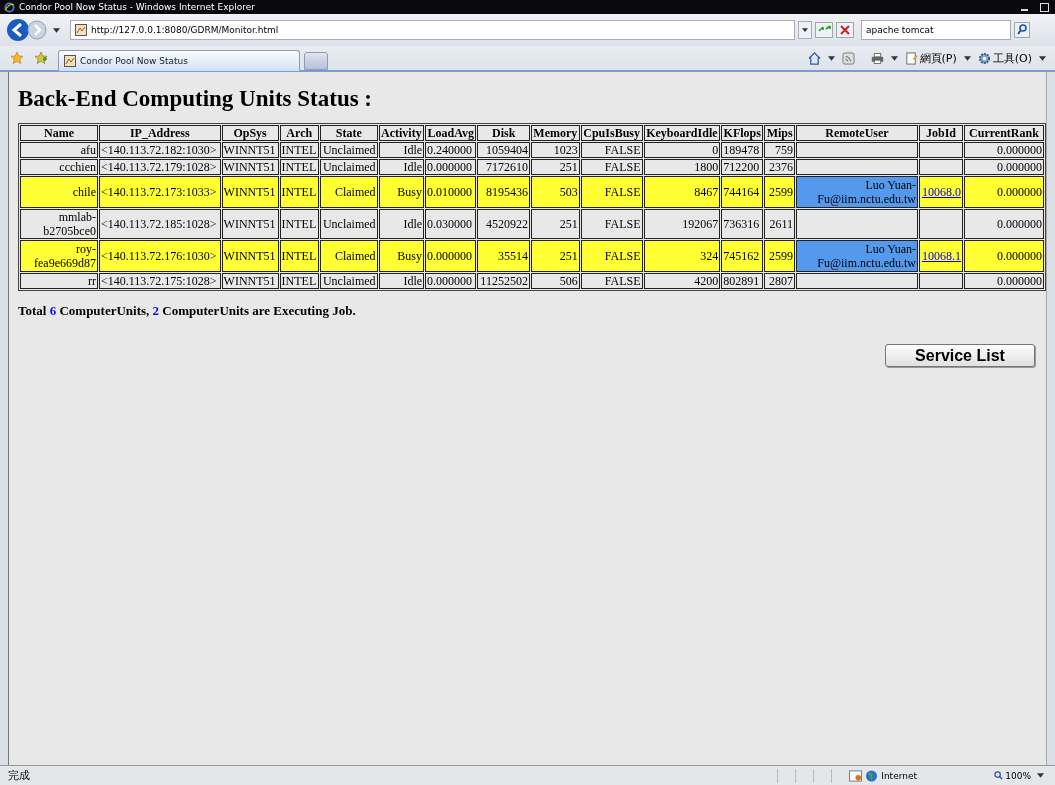  What do you see at coordinates (814, 58) in the screenshot?
I see `home-icon` at bounding box center [814, 58].